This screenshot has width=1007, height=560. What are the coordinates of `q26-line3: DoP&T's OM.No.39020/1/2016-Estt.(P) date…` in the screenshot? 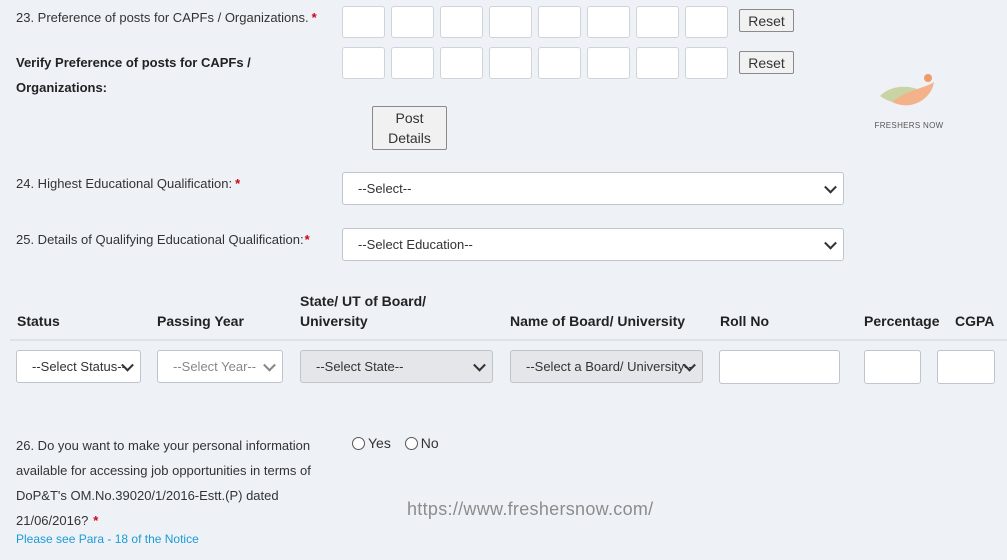 It's located at (147, 495).